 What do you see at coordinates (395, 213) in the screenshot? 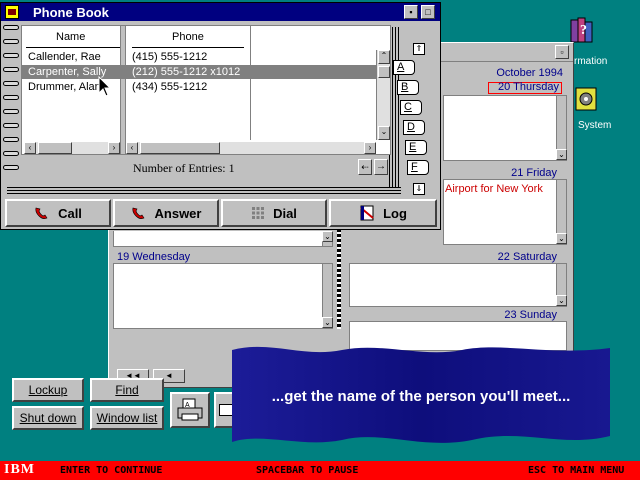
I see `log-label: Log` at bounding box center [395, 213].